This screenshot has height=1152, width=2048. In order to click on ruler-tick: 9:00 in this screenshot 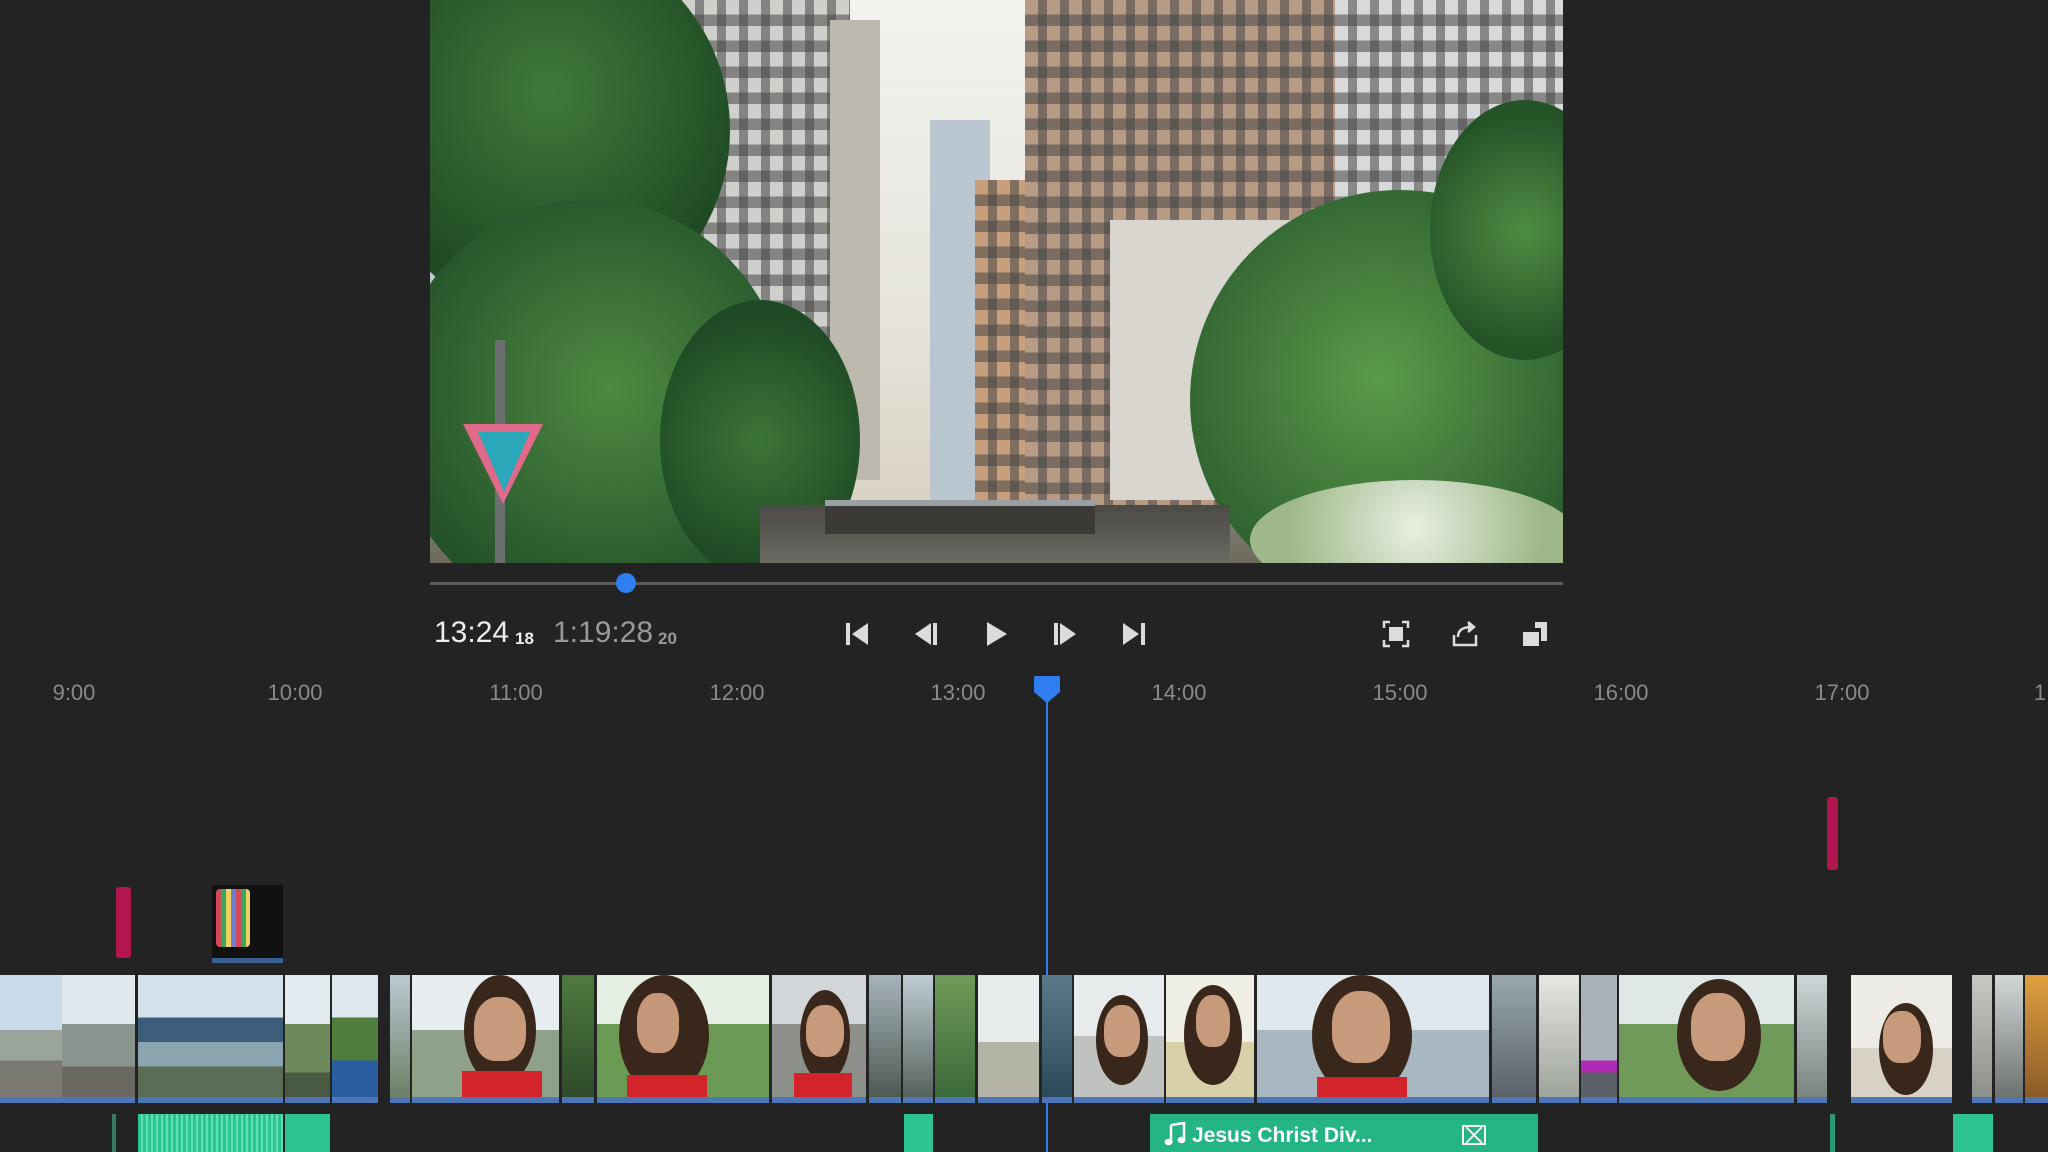, I will do `click(74, 692)`.